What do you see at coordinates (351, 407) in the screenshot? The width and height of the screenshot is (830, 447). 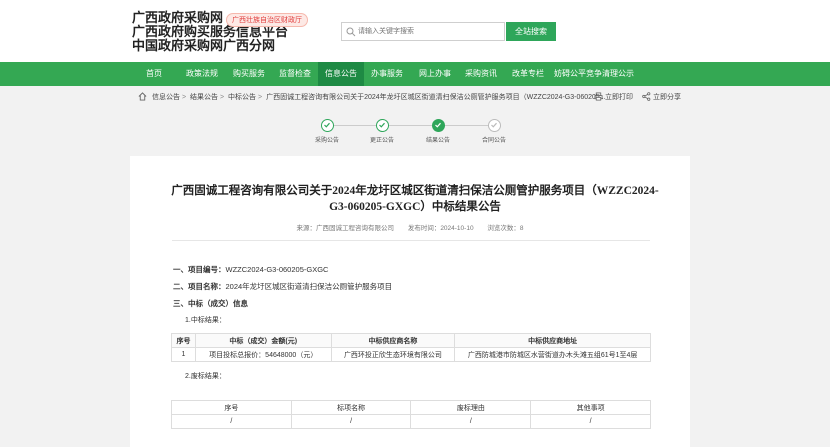 I see `table-header: 标项名称` at bounding box center [351, 407].